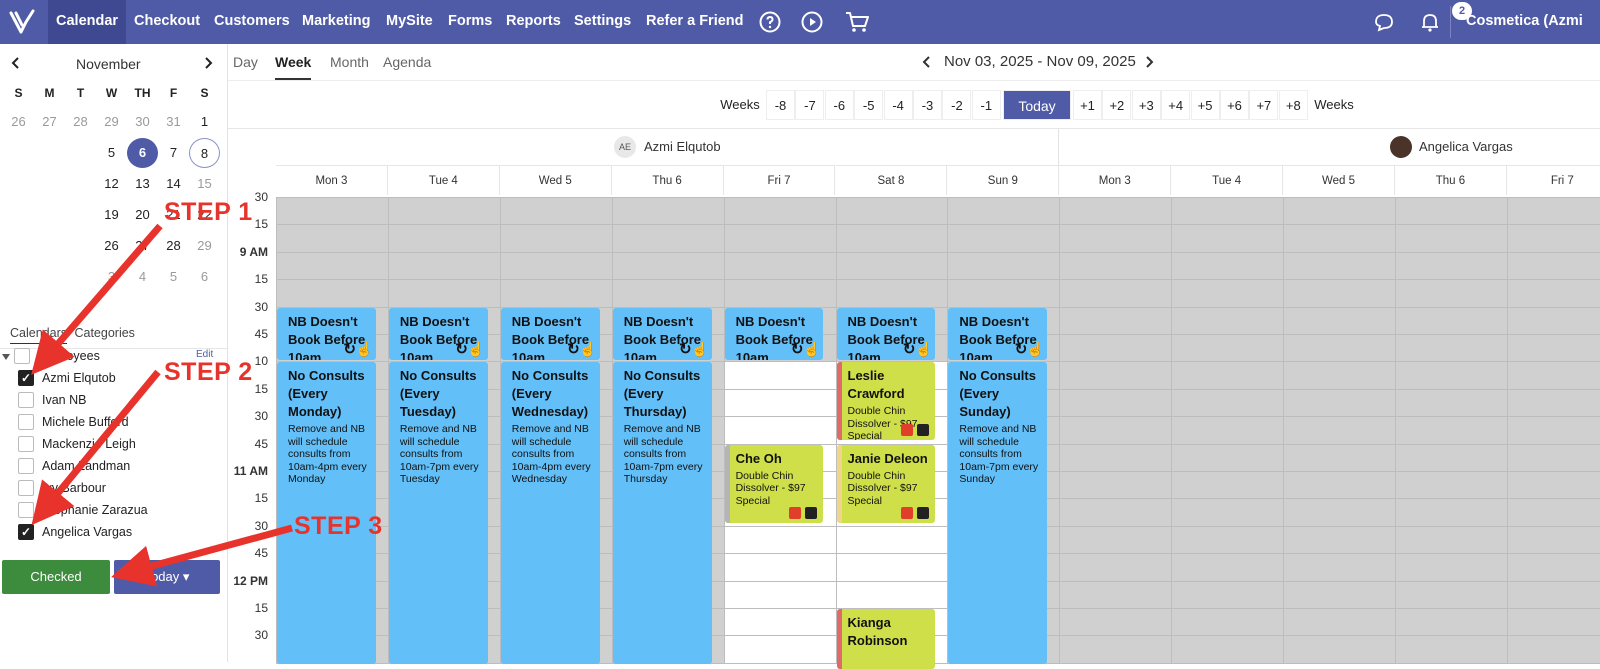 The width and height of the screenshot is (1600, 669). I want to click on mini-day: 8, so click(204, 153).